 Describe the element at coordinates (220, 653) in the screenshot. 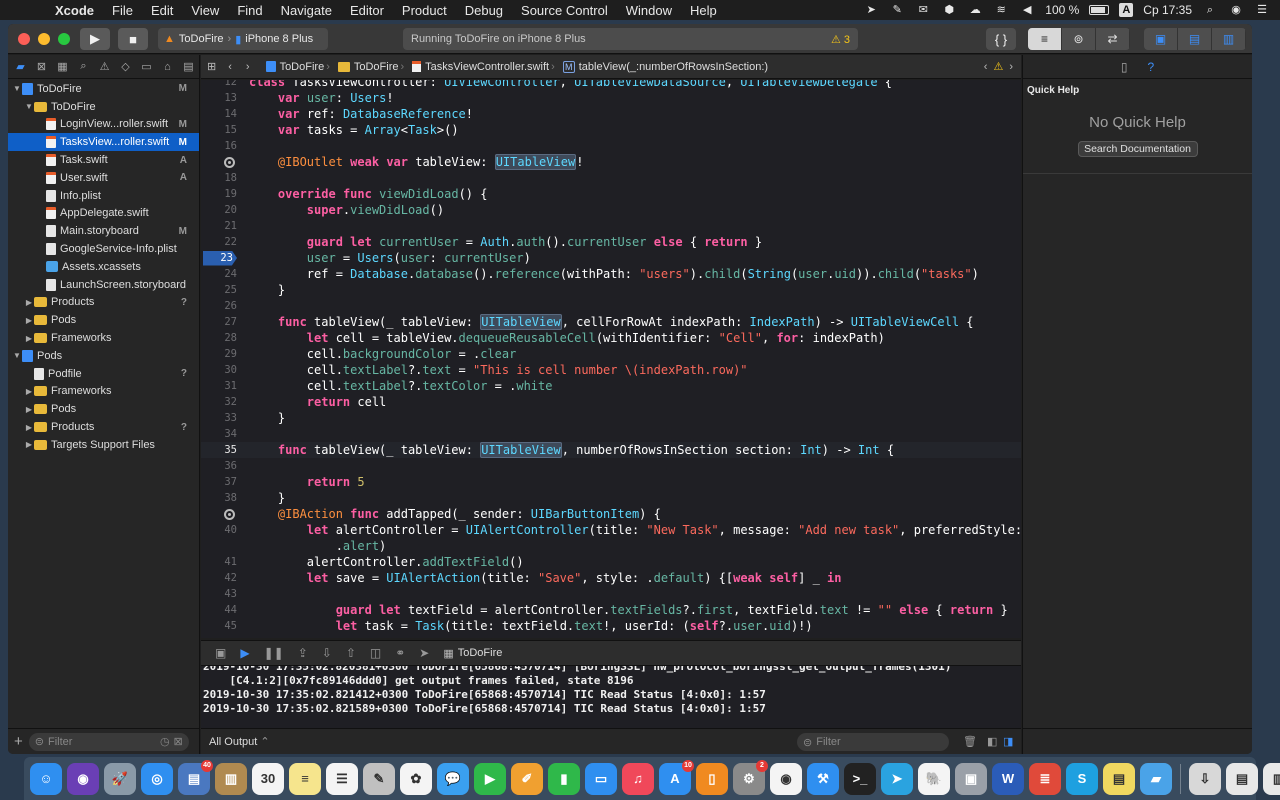

I see `hide-debug-area-icon: ▣` at that location.